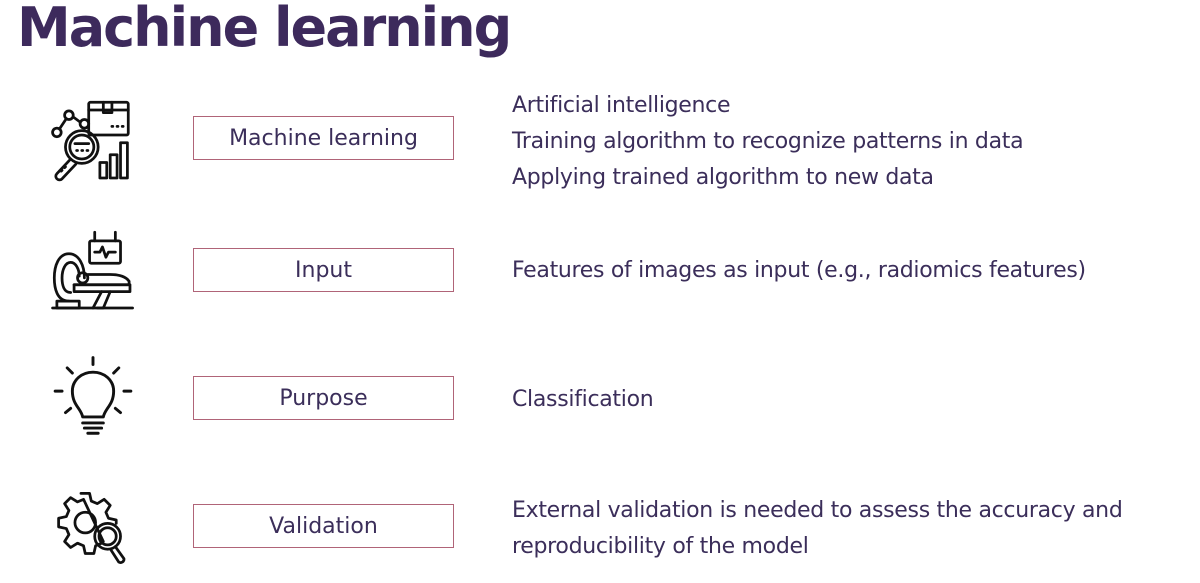  I want to click on label-input: Input, so click(323, 270).